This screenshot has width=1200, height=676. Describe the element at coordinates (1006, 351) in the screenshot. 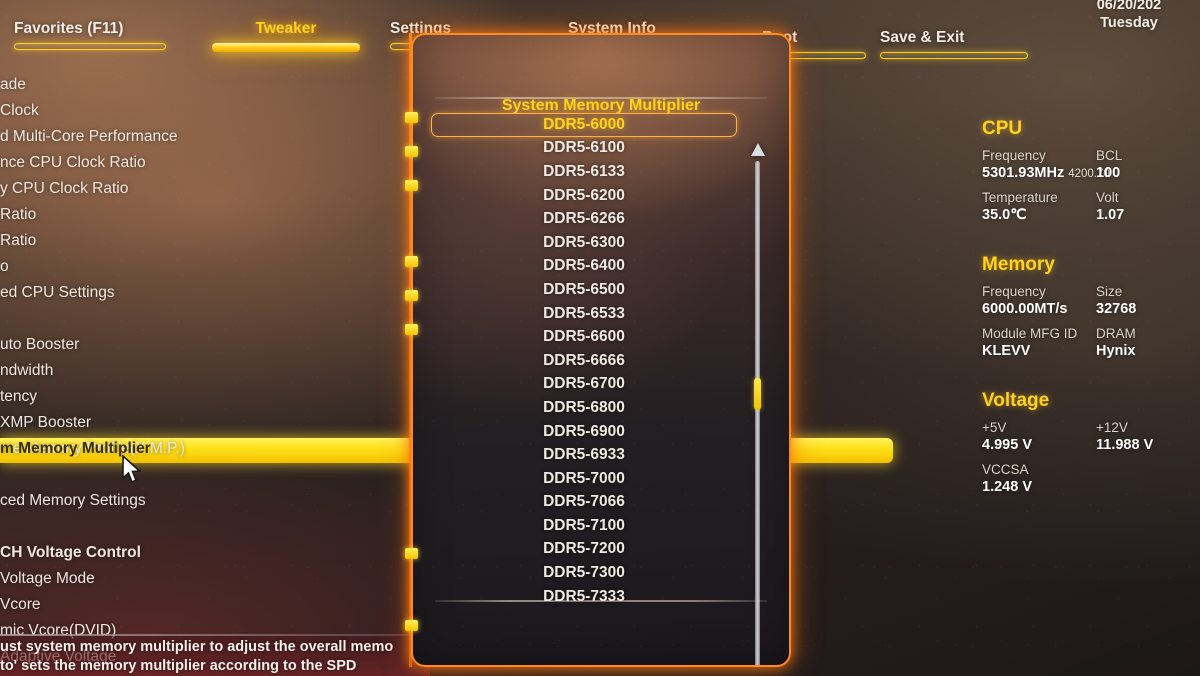

I see `memory-mfg-value: KLEVV` at that location.